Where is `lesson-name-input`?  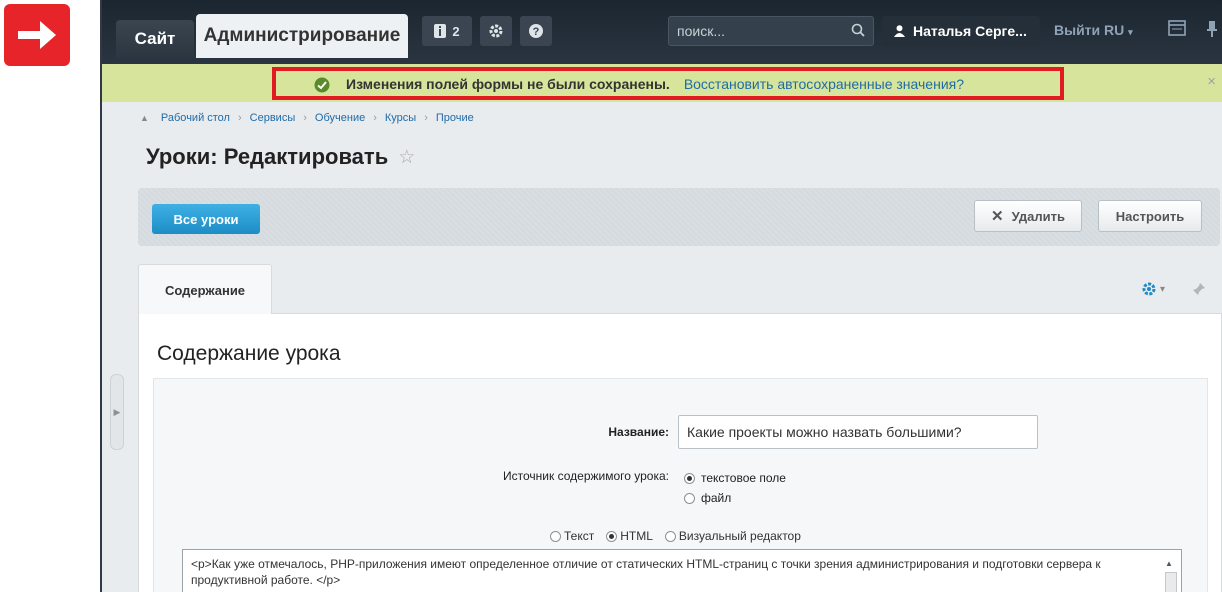 lesson-name-input is located at coordinates (858, 432).